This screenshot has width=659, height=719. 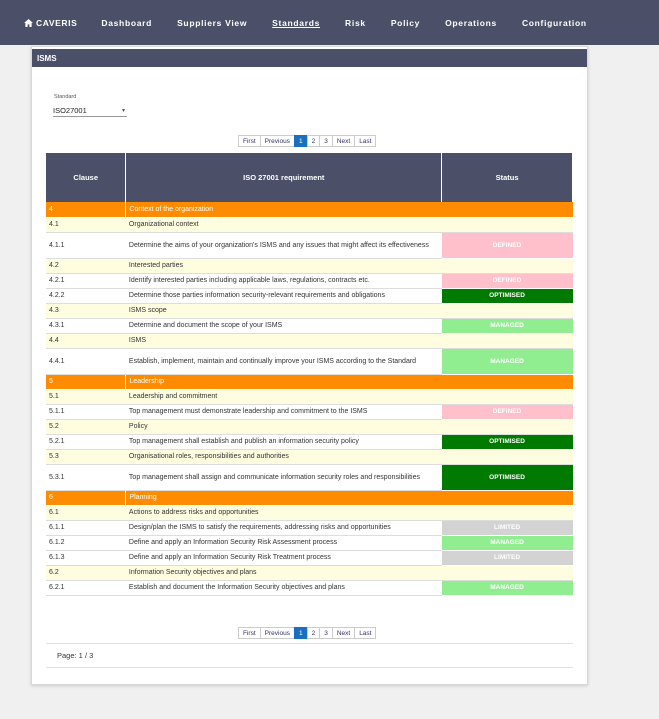 I want to click on clause-cell: 5.2, so click(x=86, y=427).